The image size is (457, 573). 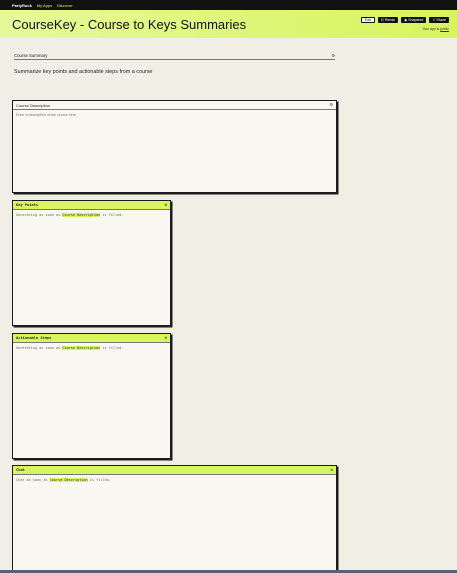 I want to click on edit-button: Edit, so click(x=367, y=20).